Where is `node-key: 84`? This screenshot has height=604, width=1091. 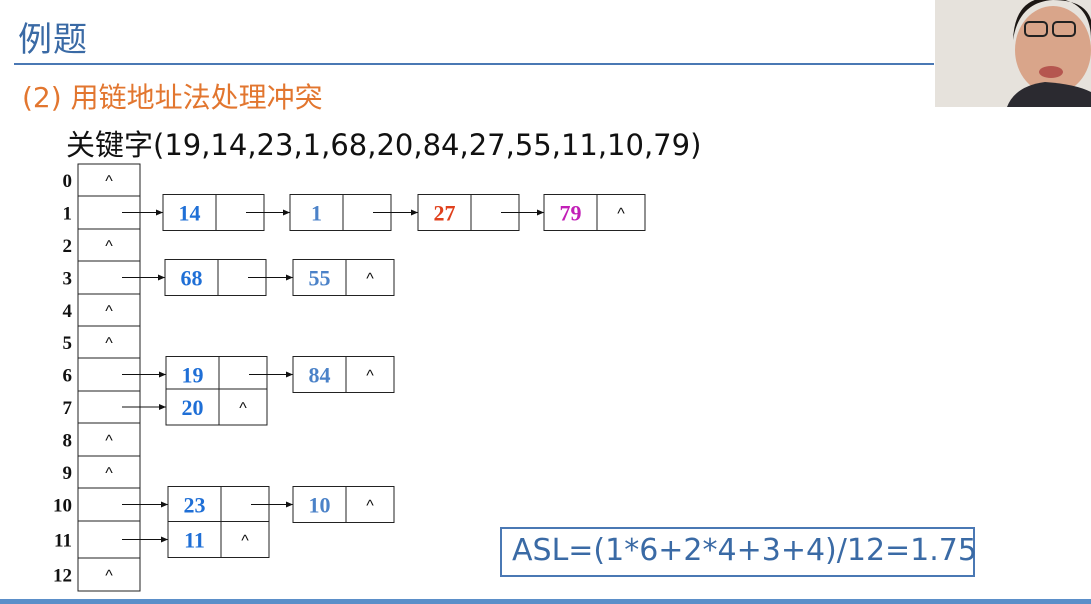 node-key: 84 is located at coordinates (320, 375).